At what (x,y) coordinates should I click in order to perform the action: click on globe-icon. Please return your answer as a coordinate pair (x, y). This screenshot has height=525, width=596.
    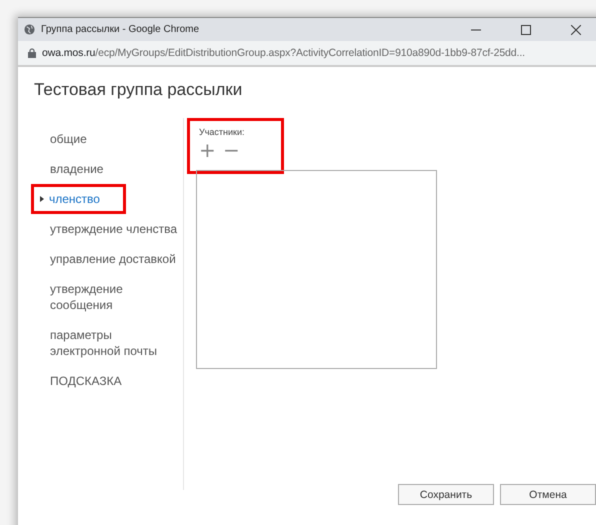
    Looking at the image, I should click on (29, 29).